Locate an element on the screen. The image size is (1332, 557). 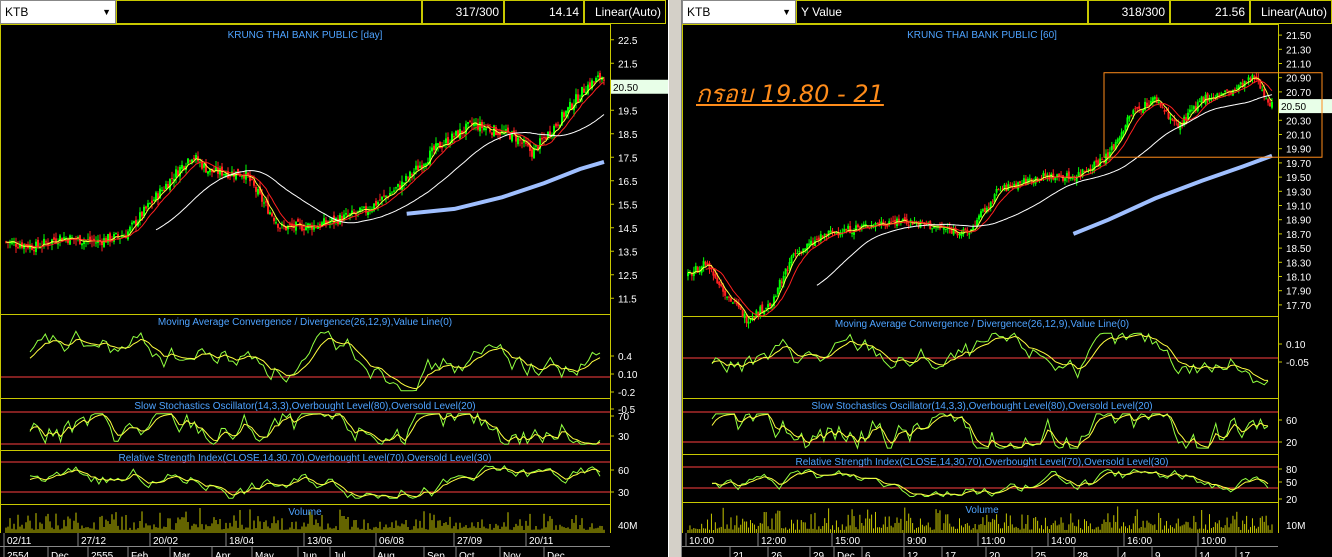
ma-blue-line is located at coordinates (505, 187).